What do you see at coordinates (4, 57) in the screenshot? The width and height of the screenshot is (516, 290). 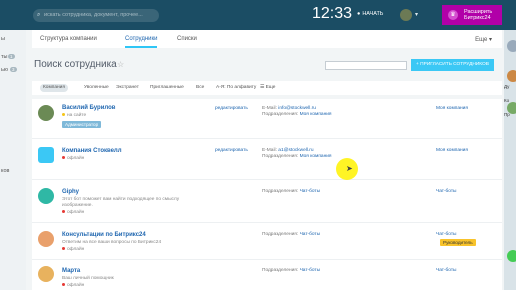 I see `left-menu-item: ты` at bounding box center [4, 57].